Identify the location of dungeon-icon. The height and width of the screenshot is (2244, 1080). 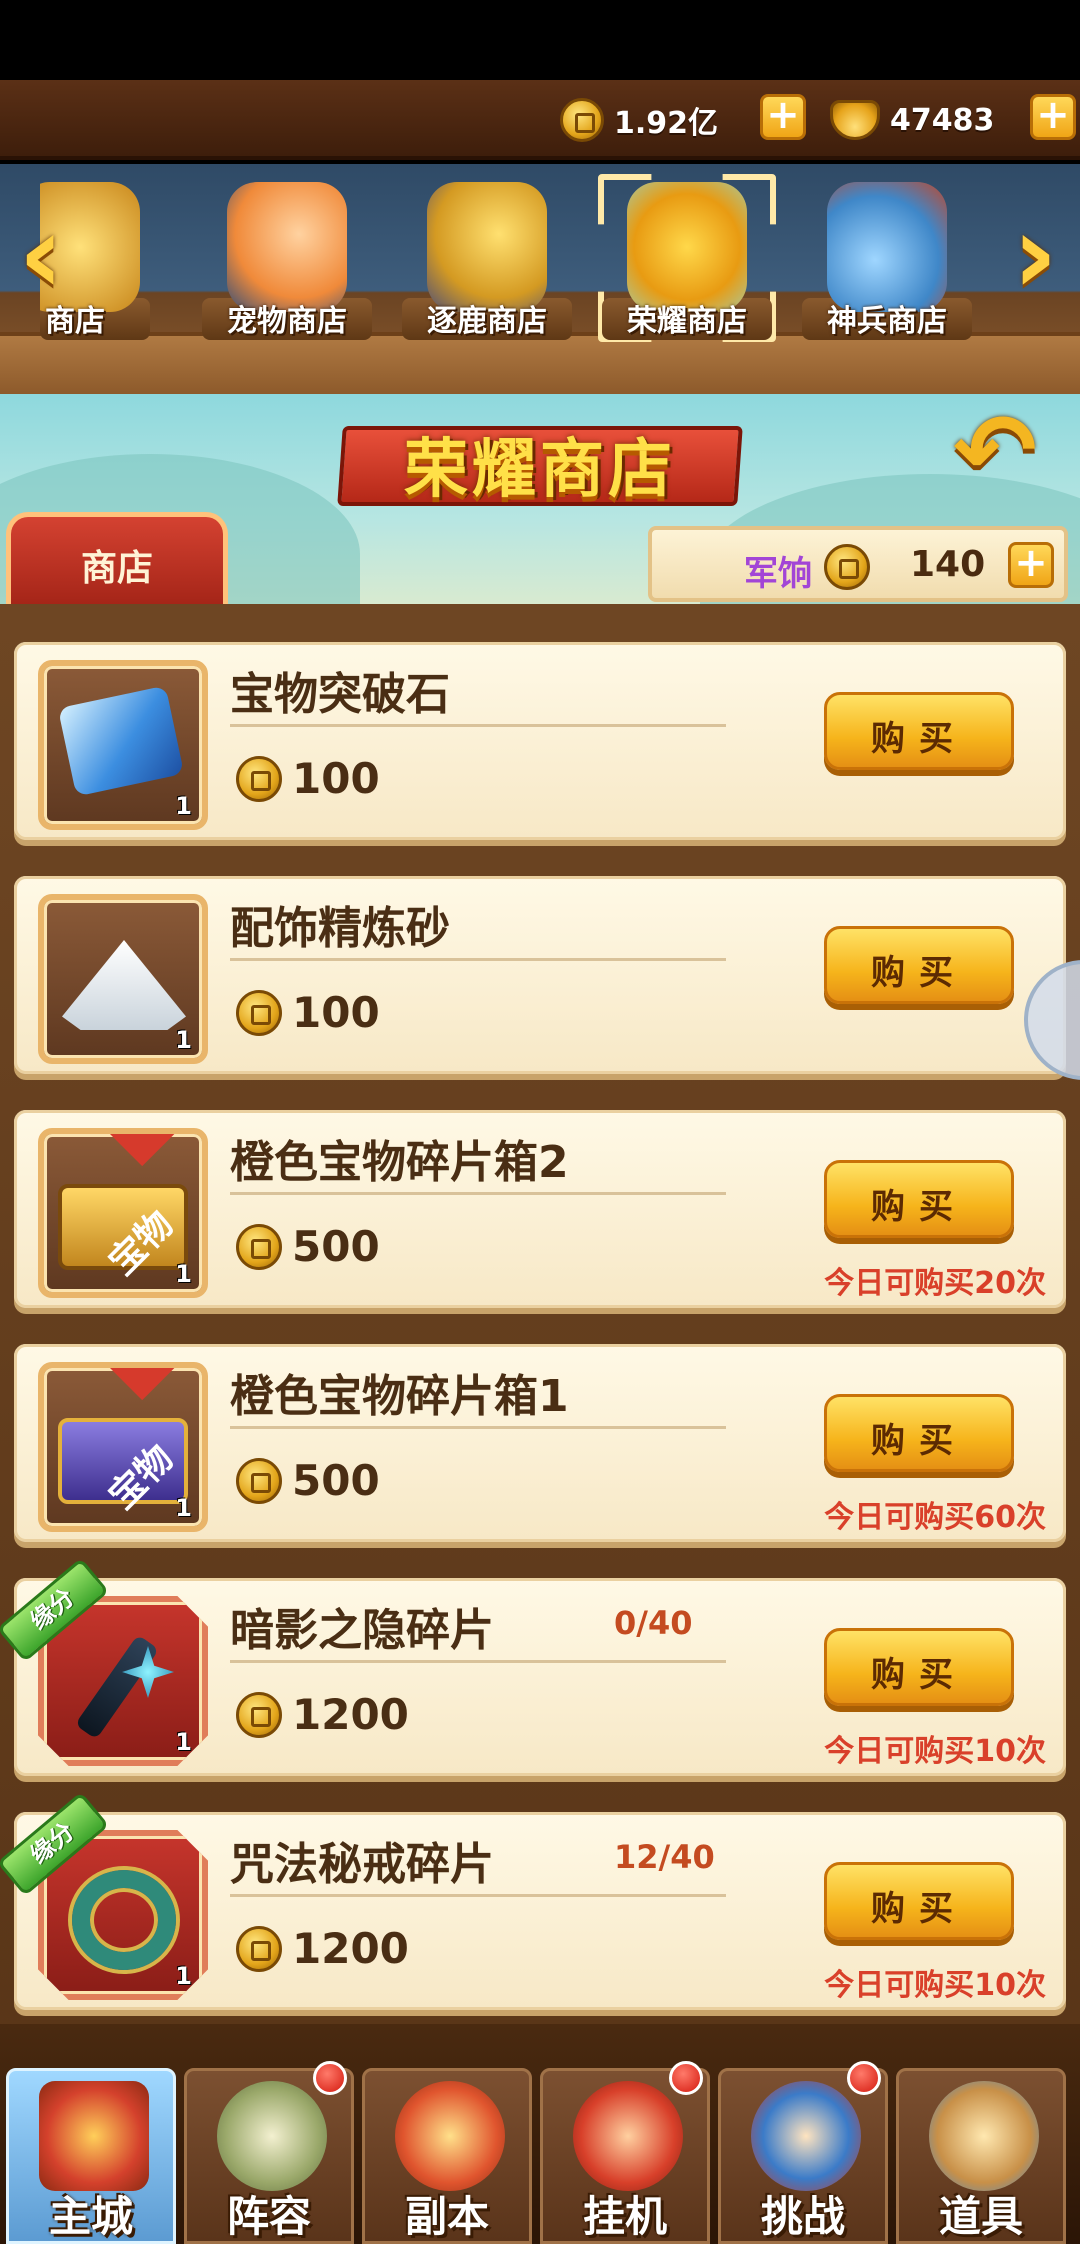
(450, 2136).